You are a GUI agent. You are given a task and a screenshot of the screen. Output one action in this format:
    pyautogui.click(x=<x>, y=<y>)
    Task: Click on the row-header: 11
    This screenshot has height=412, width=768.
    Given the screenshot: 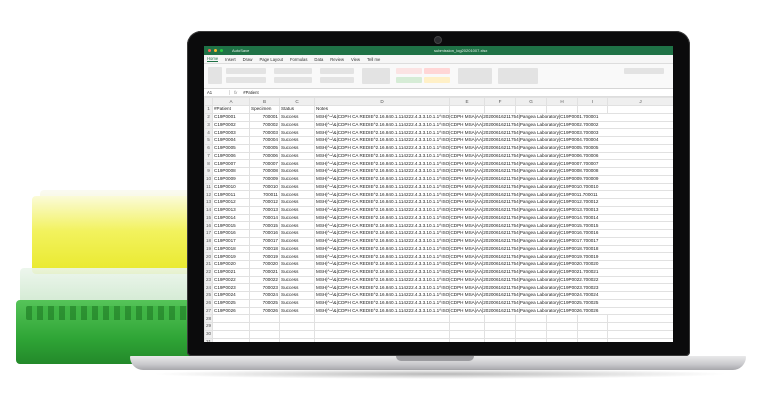 What is the action you would take?
    pyautogui.click(x=208, y=187)
    